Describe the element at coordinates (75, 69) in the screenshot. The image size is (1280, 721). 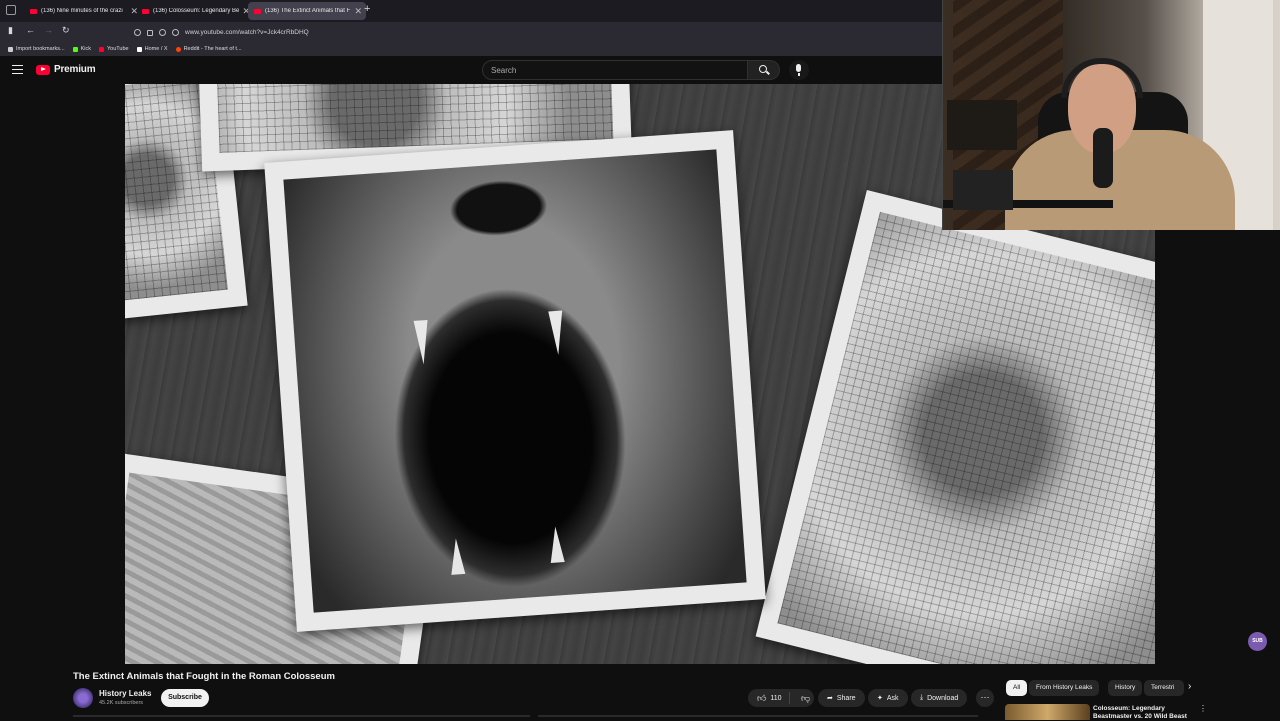
I see `brand-label: Premium` at that location.